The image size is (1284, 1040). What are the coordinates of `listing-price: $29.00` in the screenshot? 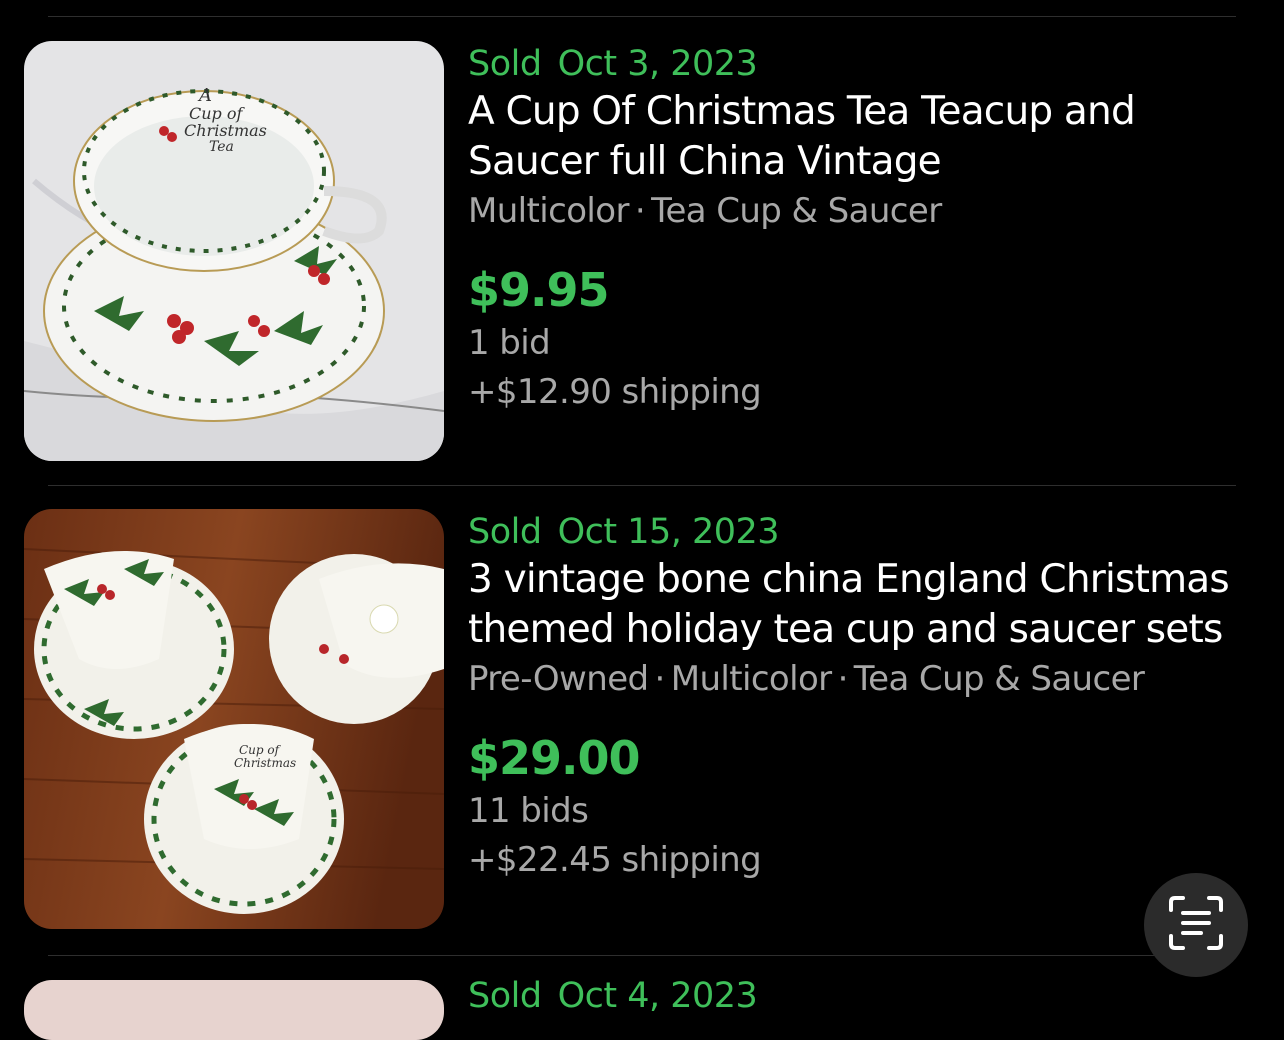 It's located at (554, 758).